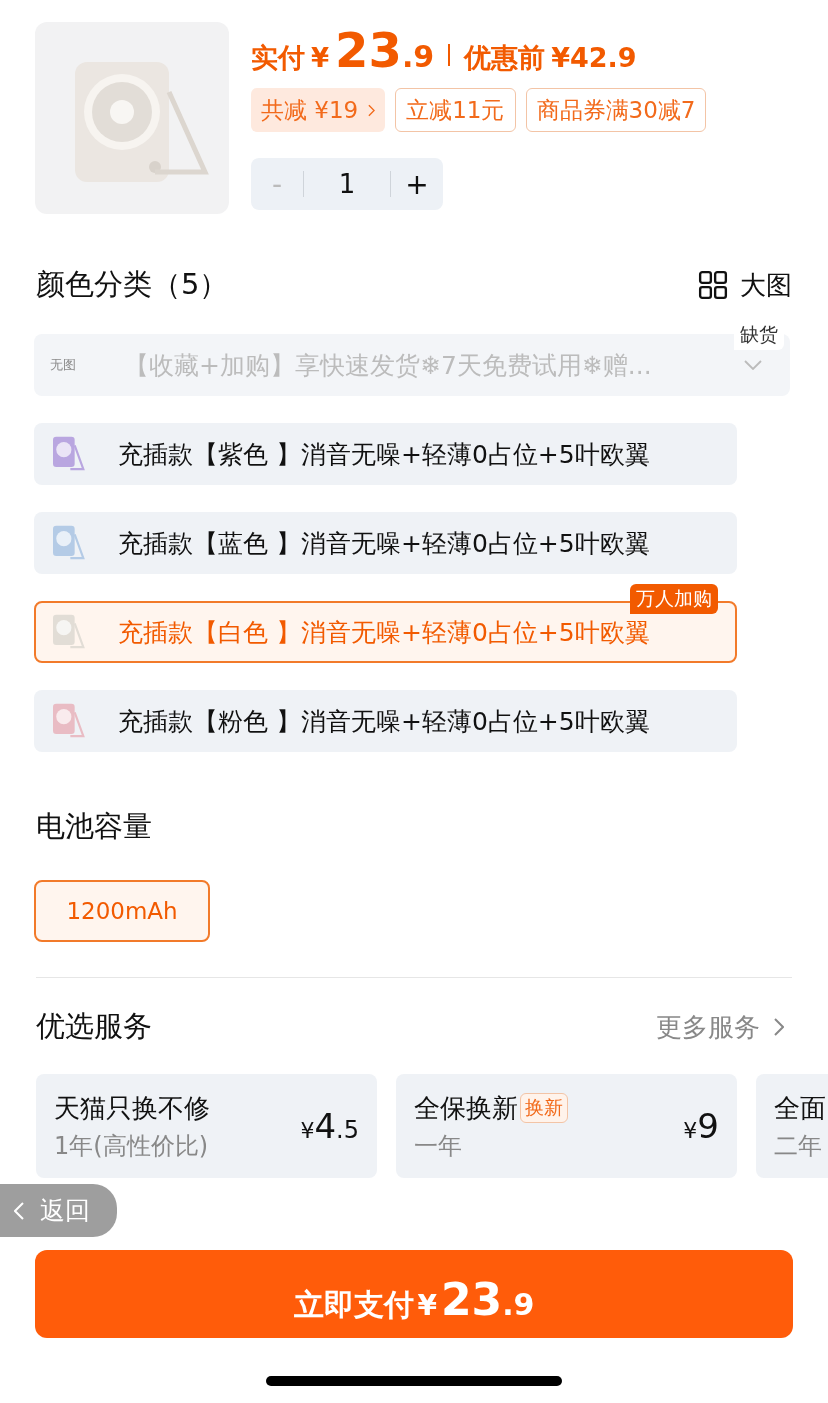 This screenshot has width=828, height=1403. Describe the element at coordinates (94, 826) in the screenshot. I see `section-title: 电池容量` at that location.